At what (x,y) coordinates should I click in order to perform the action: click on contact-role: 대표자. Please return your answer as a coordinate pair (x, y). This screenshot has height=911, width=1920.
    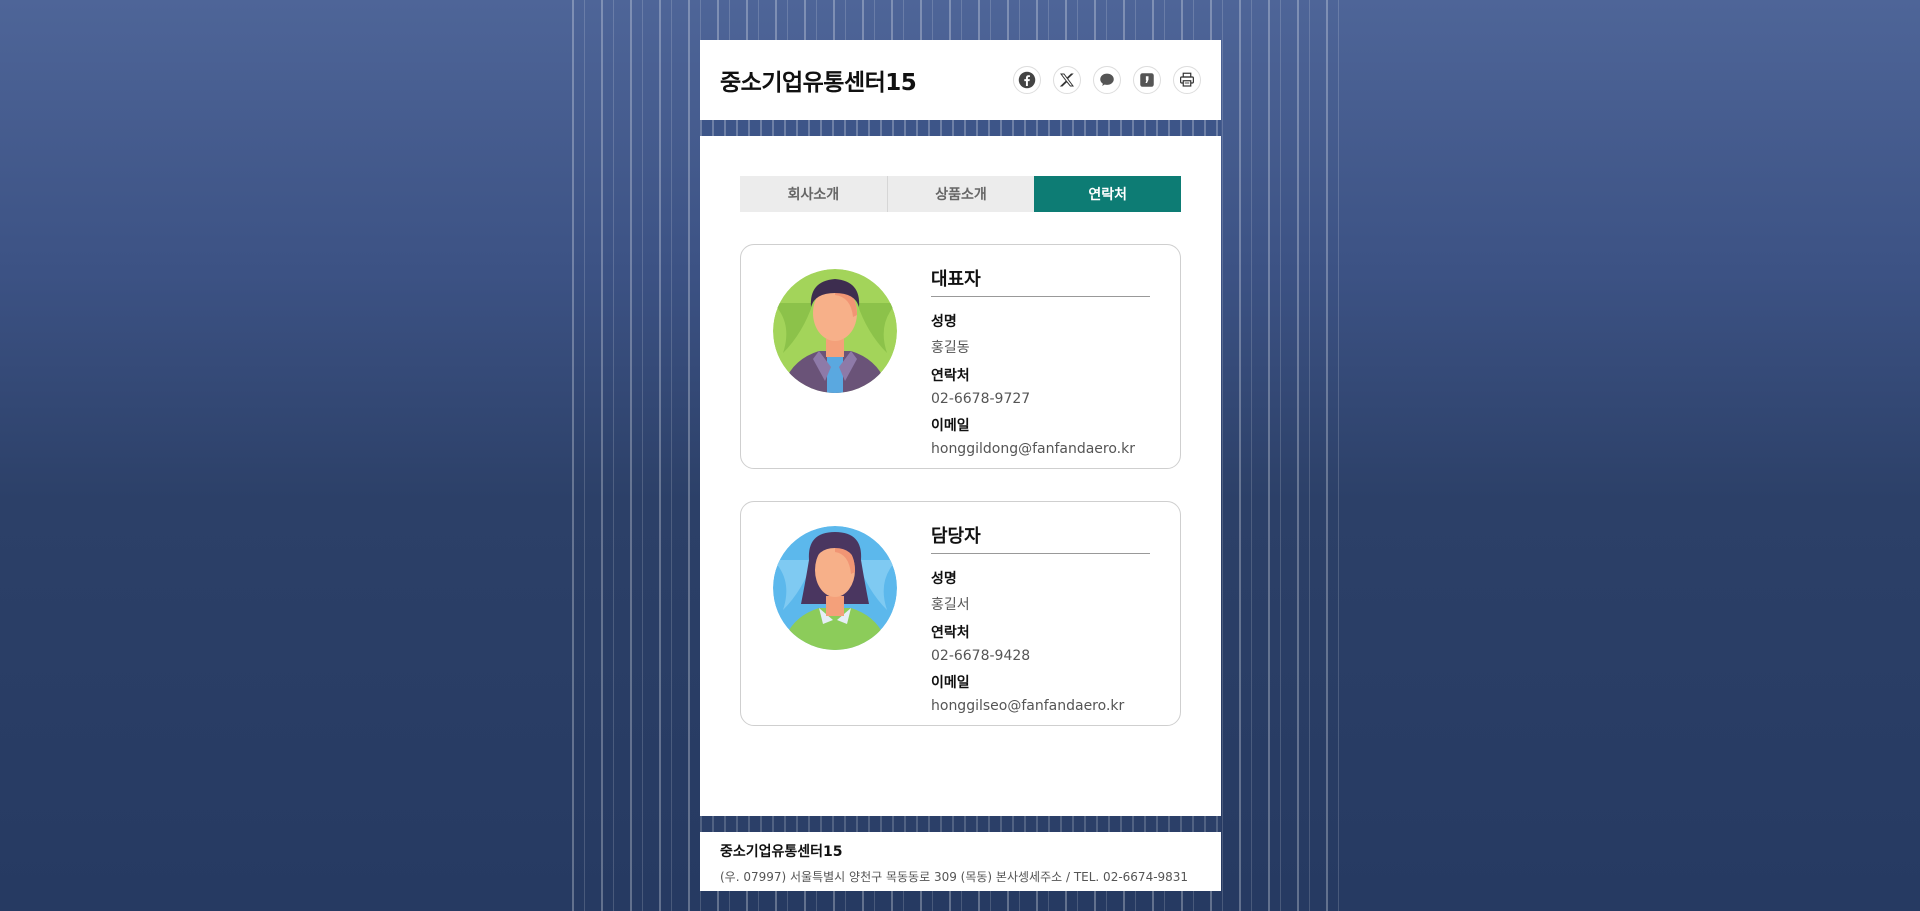
    Looking at the image, I should click on (1040, 281).